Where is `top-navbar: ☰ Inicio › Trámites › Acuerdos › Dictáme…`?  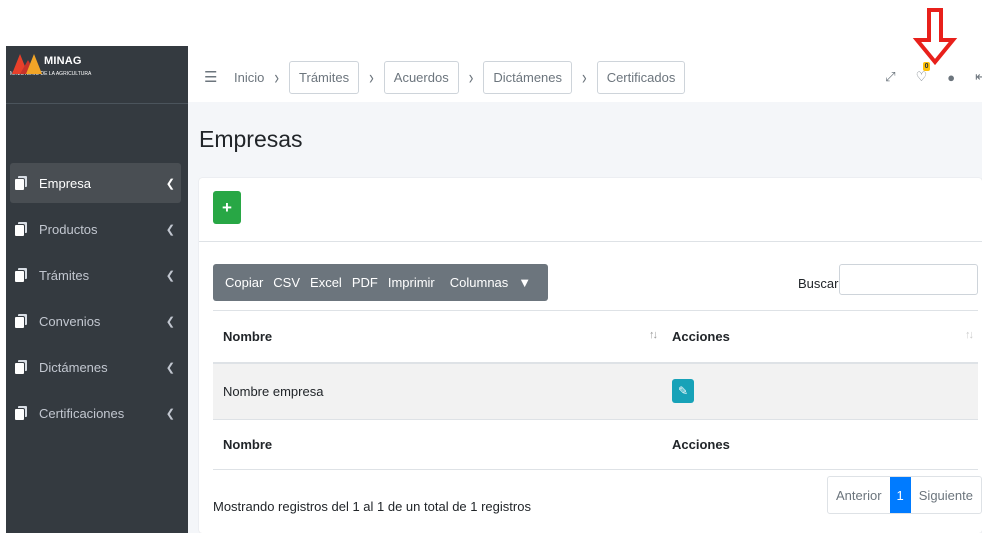
top-navbar: ☰ Inicio › Trámites › Acuerdos › Dictáme… is located at coordinates (585, 77).